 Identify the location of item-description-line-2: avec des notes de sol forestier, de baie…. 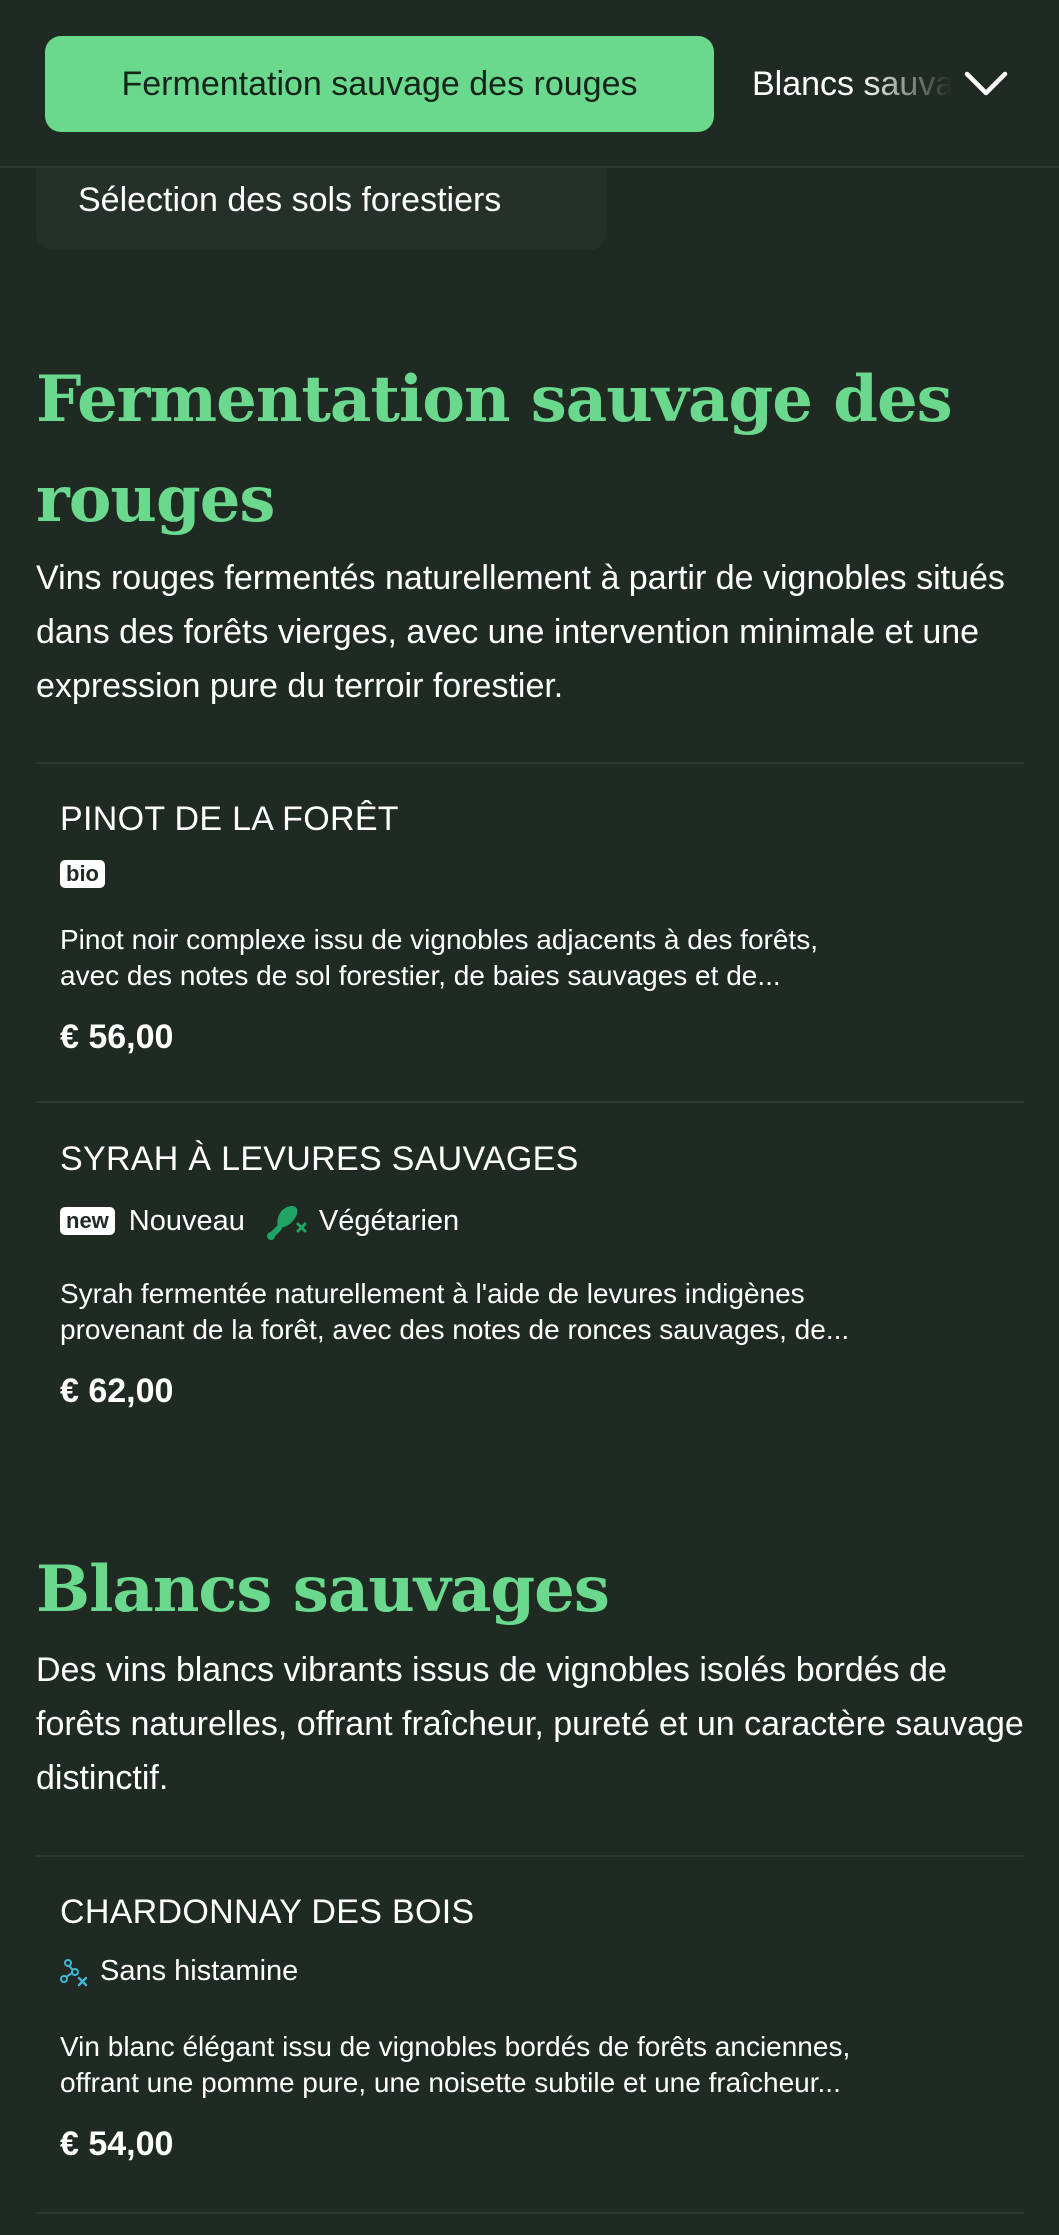
(420, 975).